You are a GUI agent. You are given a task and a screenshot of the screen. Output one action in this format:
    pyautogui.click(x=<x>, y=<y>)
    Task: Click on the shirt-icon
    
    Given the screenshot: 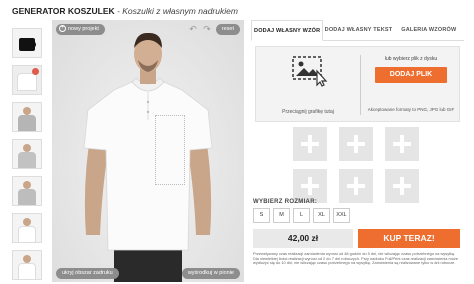 What is the action you would take?
    pyautogui.click(x=27, y=82)
    